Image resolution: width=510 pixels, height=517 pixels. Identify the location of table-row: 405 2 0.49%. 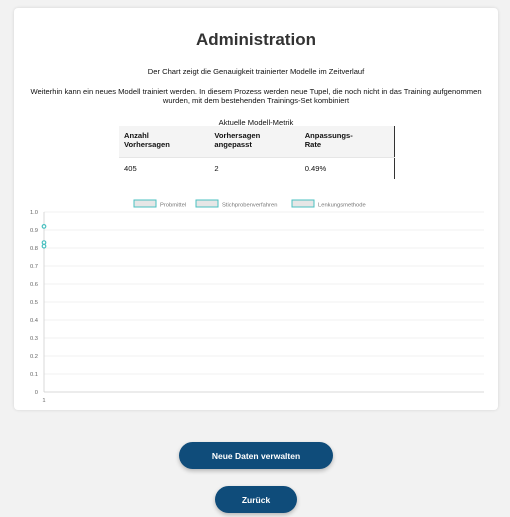
(257, 169).